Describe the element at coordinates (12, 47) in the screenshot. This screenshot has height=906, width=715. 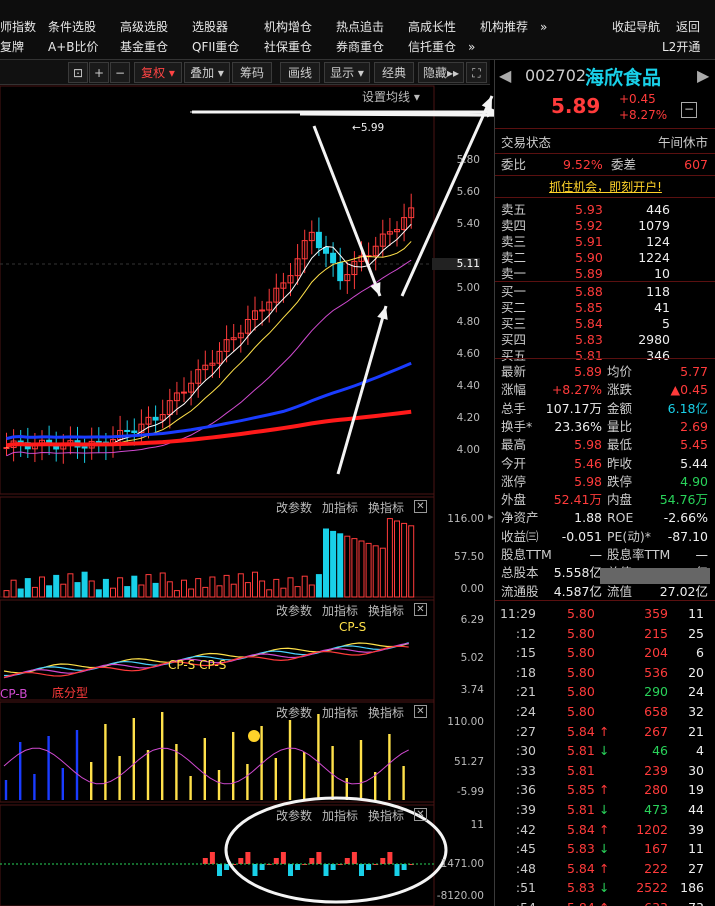
I see `nav-item: 复牌` at that location.